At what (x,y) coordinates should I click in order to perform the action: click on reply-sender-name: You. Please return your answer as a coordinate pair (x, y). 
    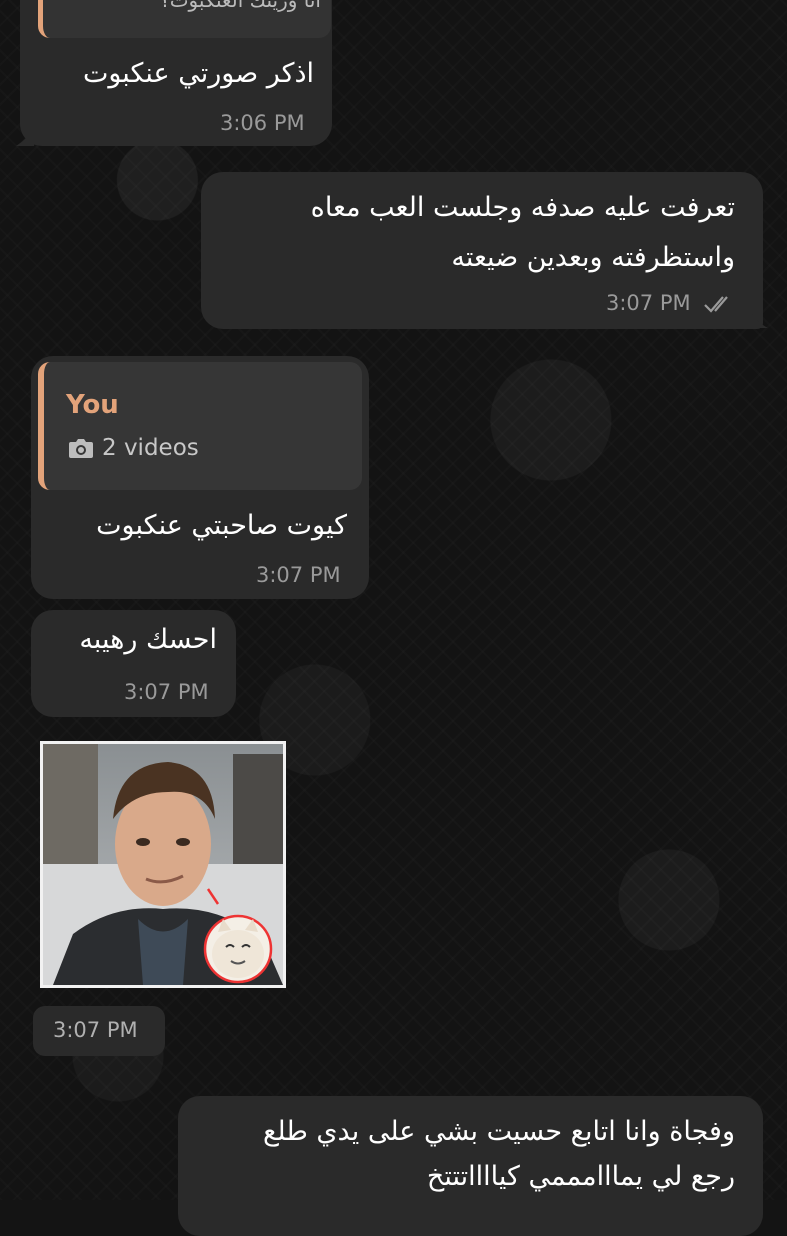
    Looking at the image, I should click on (92, 405).